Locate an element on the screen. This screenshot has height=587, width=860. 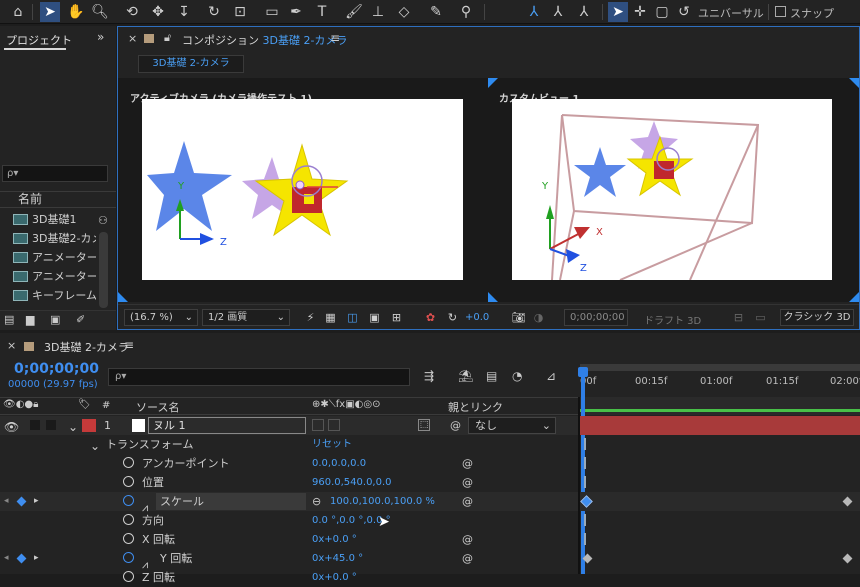
clone-stamp-tool-icon: ⊥ is located at coordinates (378, 12).